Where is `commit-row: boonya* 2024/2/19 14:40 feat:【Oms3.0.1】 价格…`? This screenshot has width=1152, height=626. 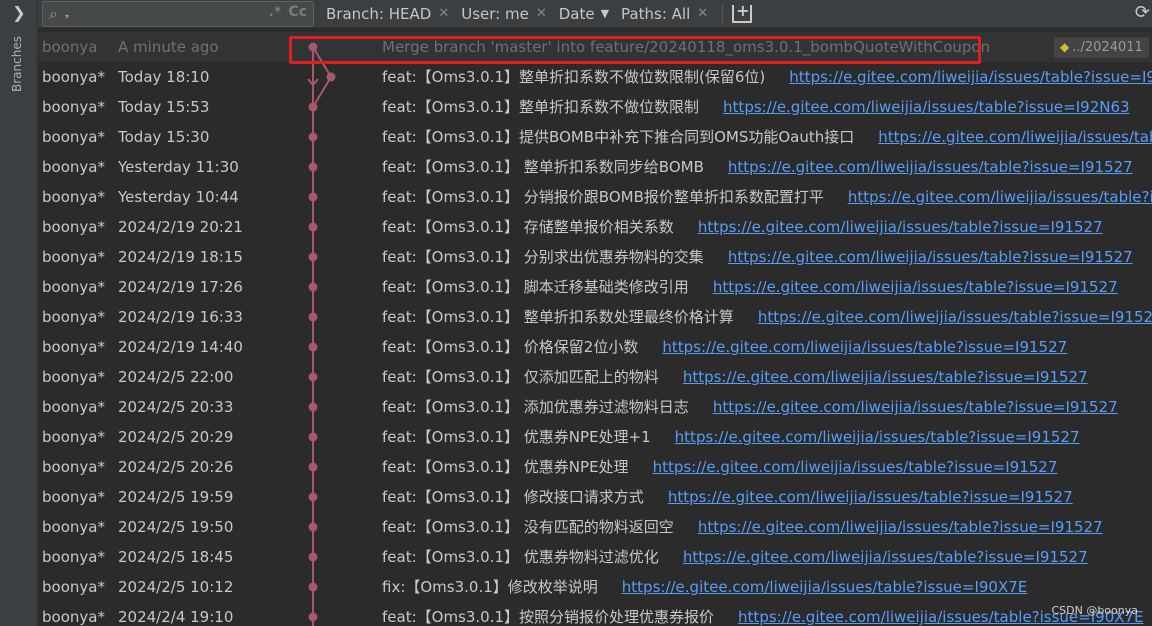 commit-row: boonya* 2024/2/19 14:40 feat:【Oms3.0.1】 价格… is located at coordinates (595, 347).